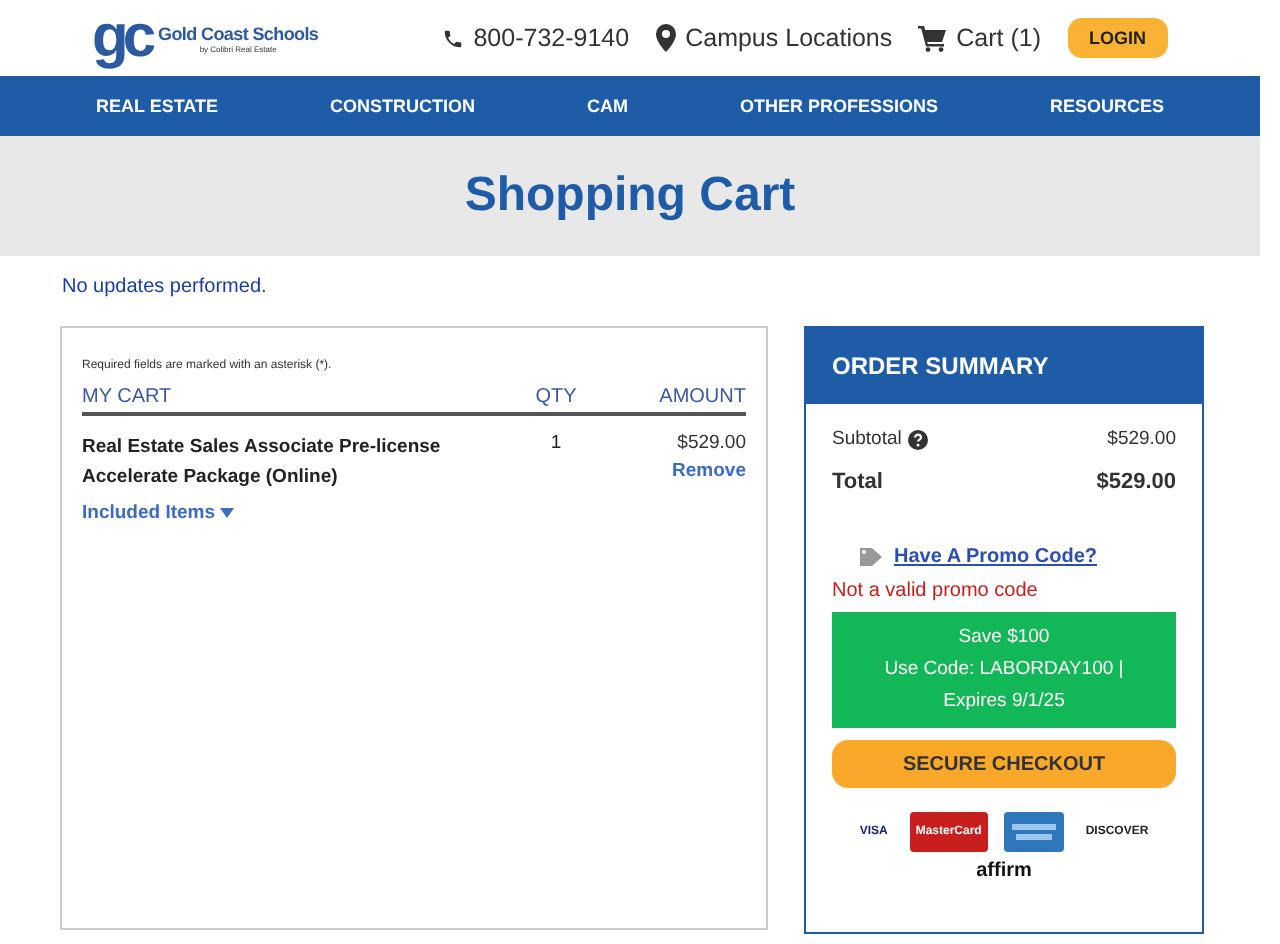 This screenshot has height=944, width=1280. Describe the element at coordinates (917, 439) in the screenshot. I see `help-icon` at that location.